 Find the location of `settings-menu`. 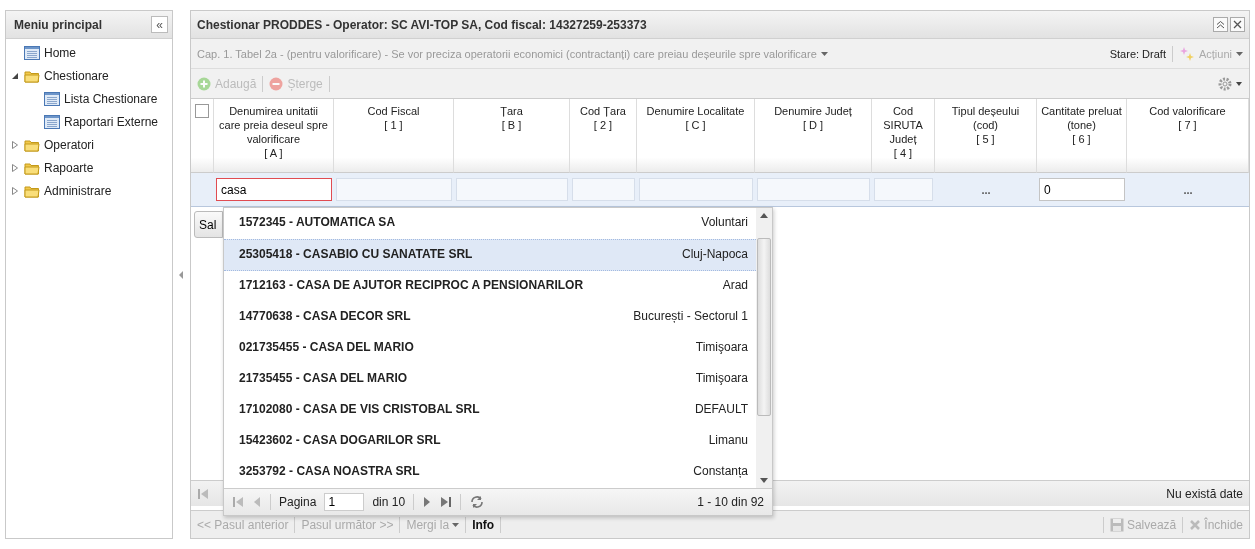

settings-menu is located at coordinates (1230, 83).